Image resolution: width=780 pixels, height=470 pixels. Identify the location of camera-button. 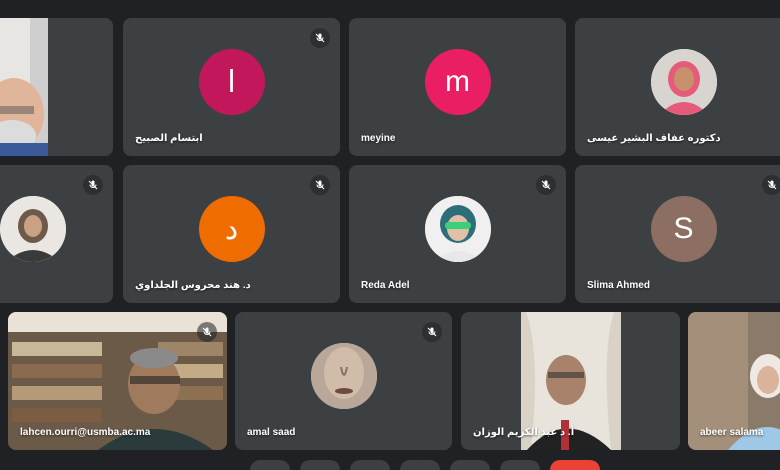
(320, 465).